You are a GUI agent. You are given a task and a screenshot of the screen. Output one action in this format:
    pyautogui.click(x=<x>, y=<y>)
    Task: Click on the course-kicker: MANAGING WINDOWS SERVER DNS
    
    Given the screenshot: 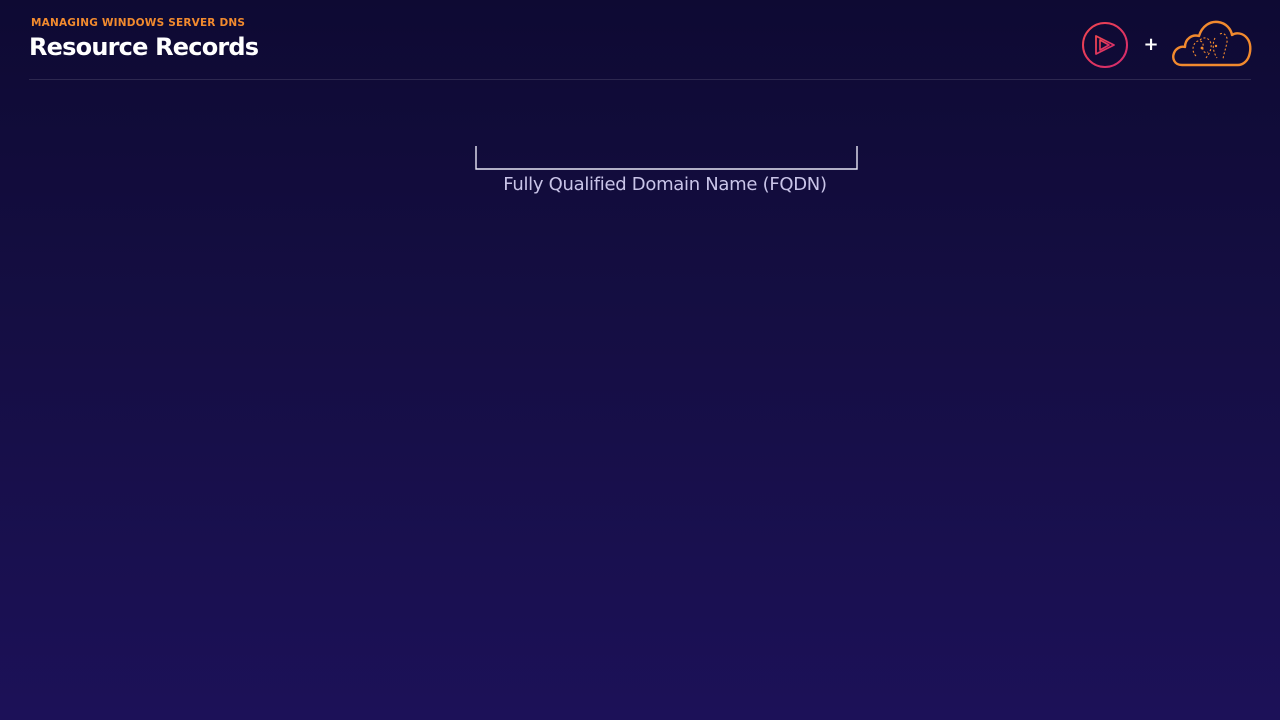 What is the action you would take?
    pyautogui.click(x=138, y=23)
    